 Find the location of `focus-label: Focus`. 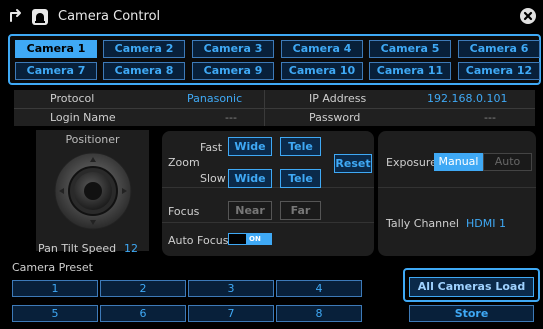

focus-label: Focus is located at coordinates (184, 211).